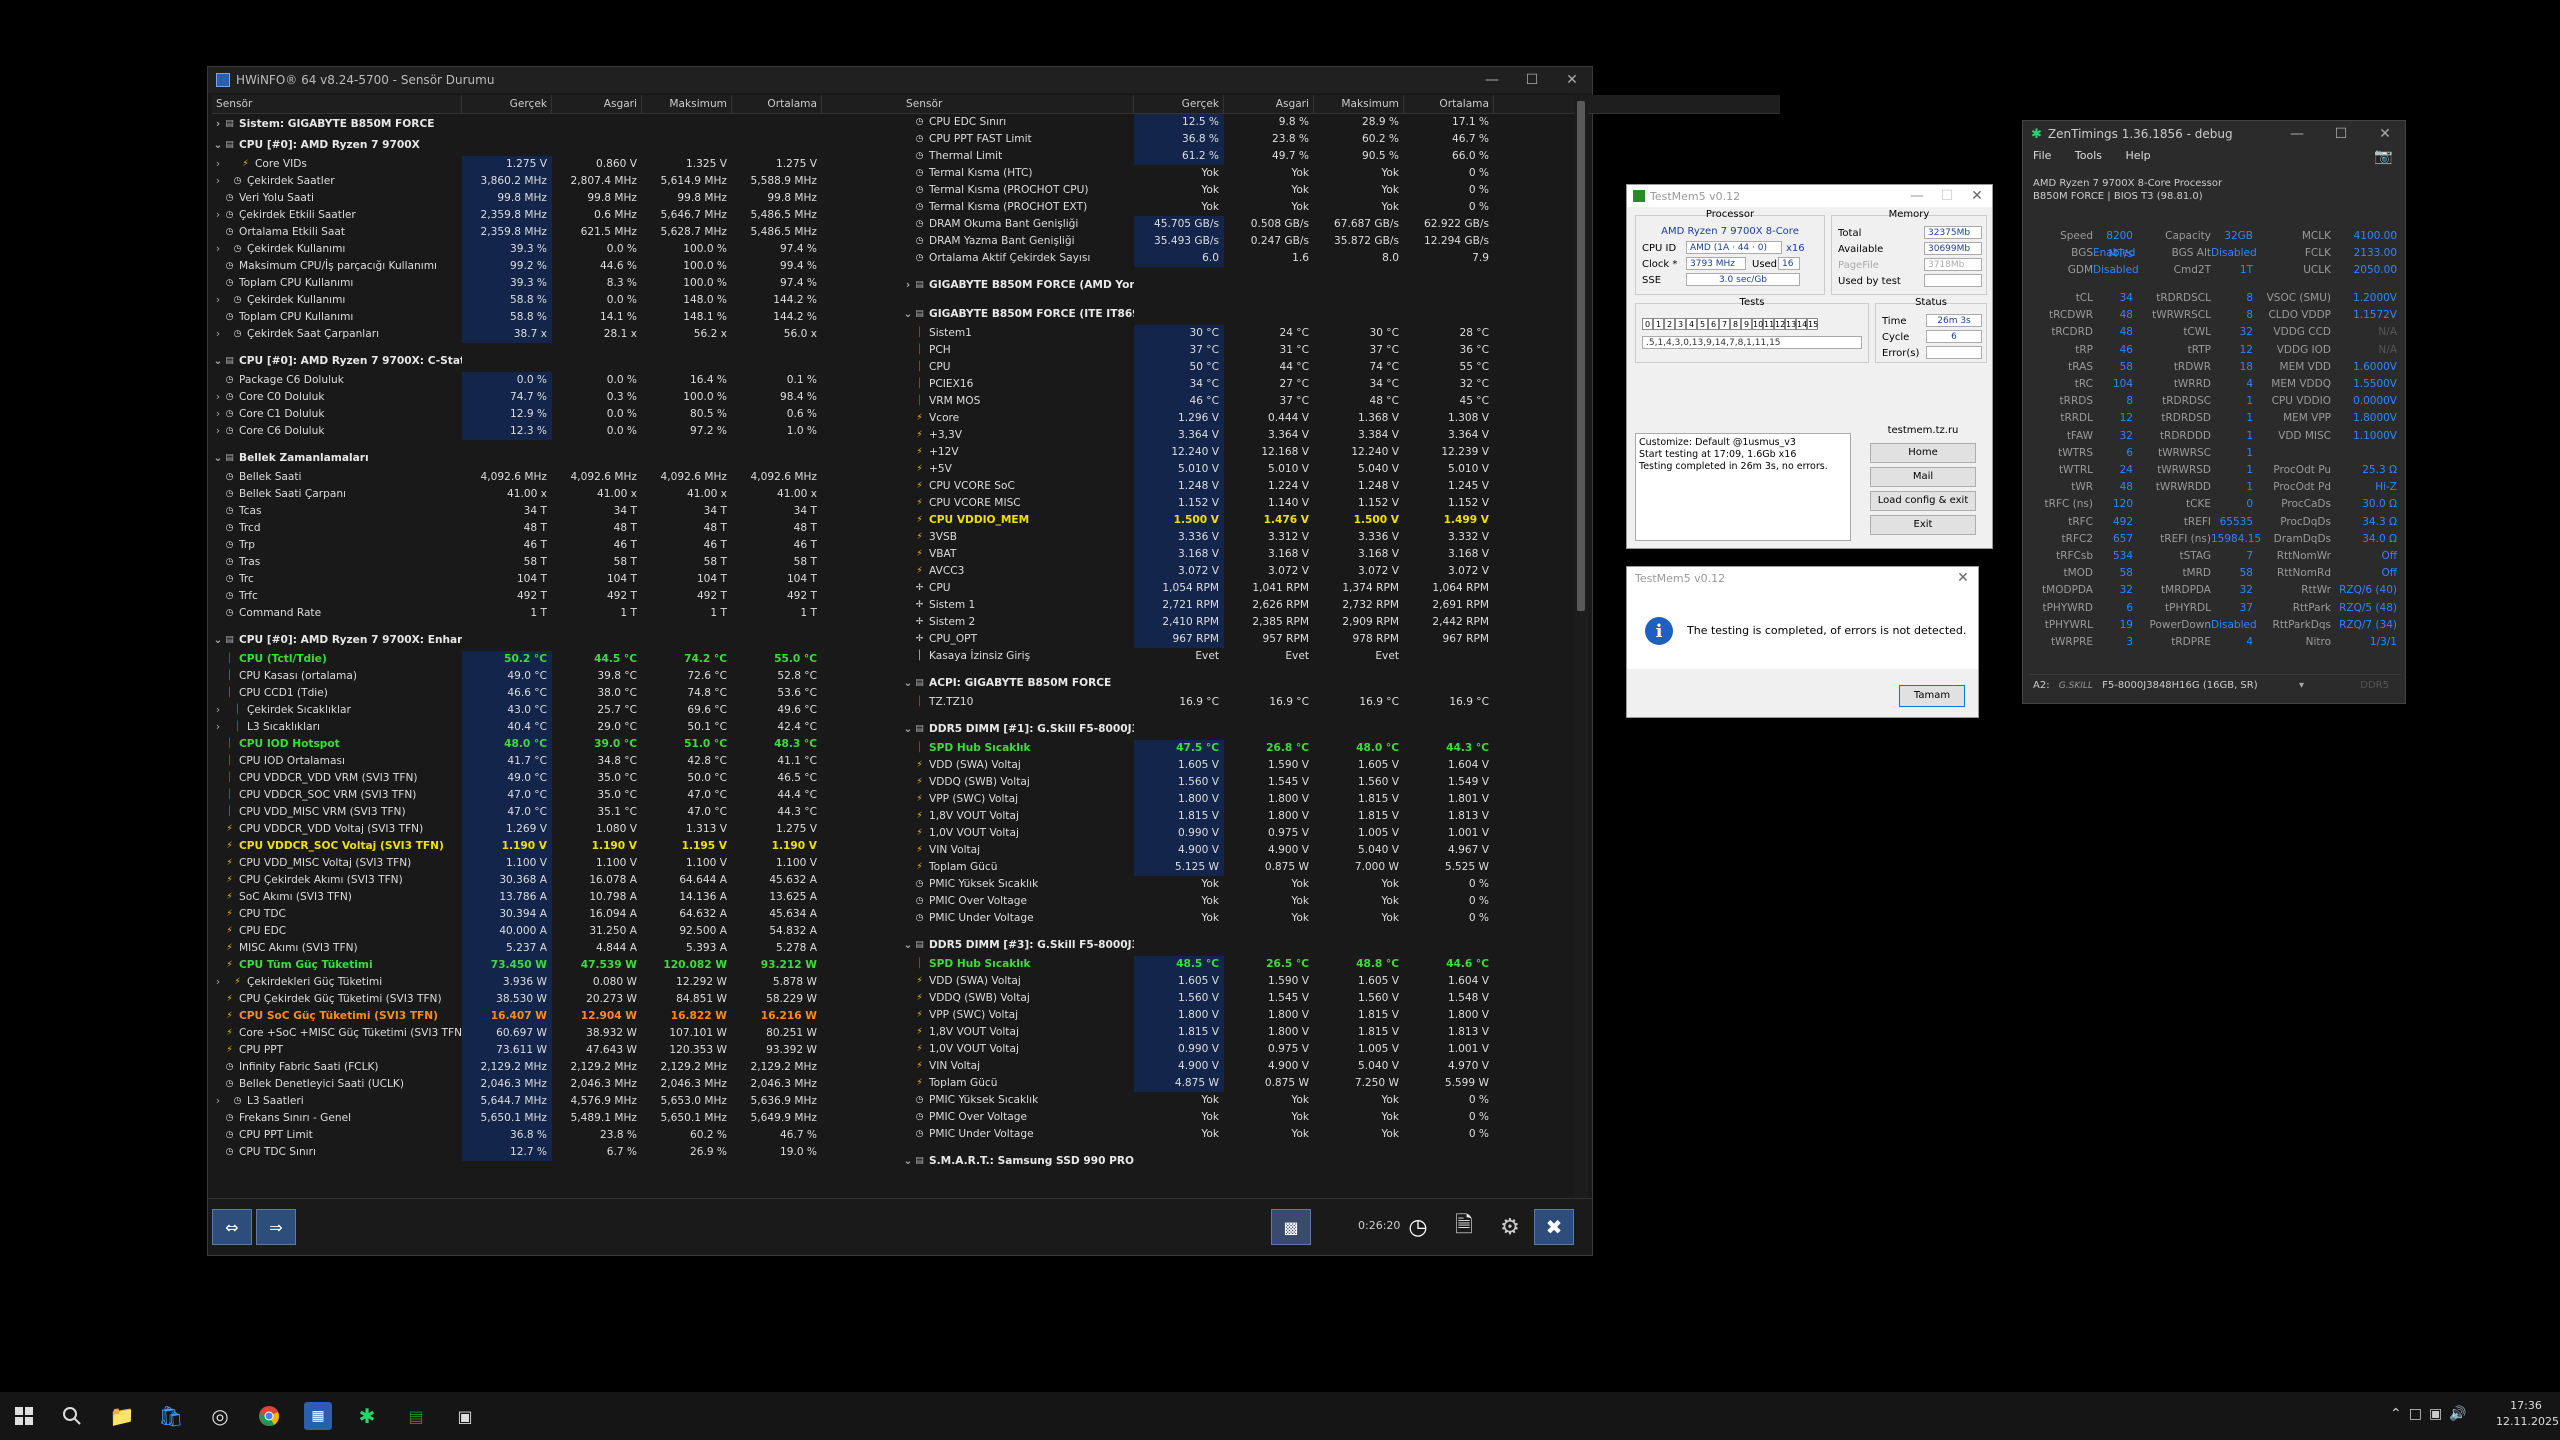 Image resolution: width=2560 pixels, height=1440 pixels. What do you see at coordinates (1341, 850) in the screenshot?
I see `sensor-row: ⚡ VIN Voltaj 4.900 V 4.900 V 5.040 V 4.967 V` at bounding box center [1341, 850].